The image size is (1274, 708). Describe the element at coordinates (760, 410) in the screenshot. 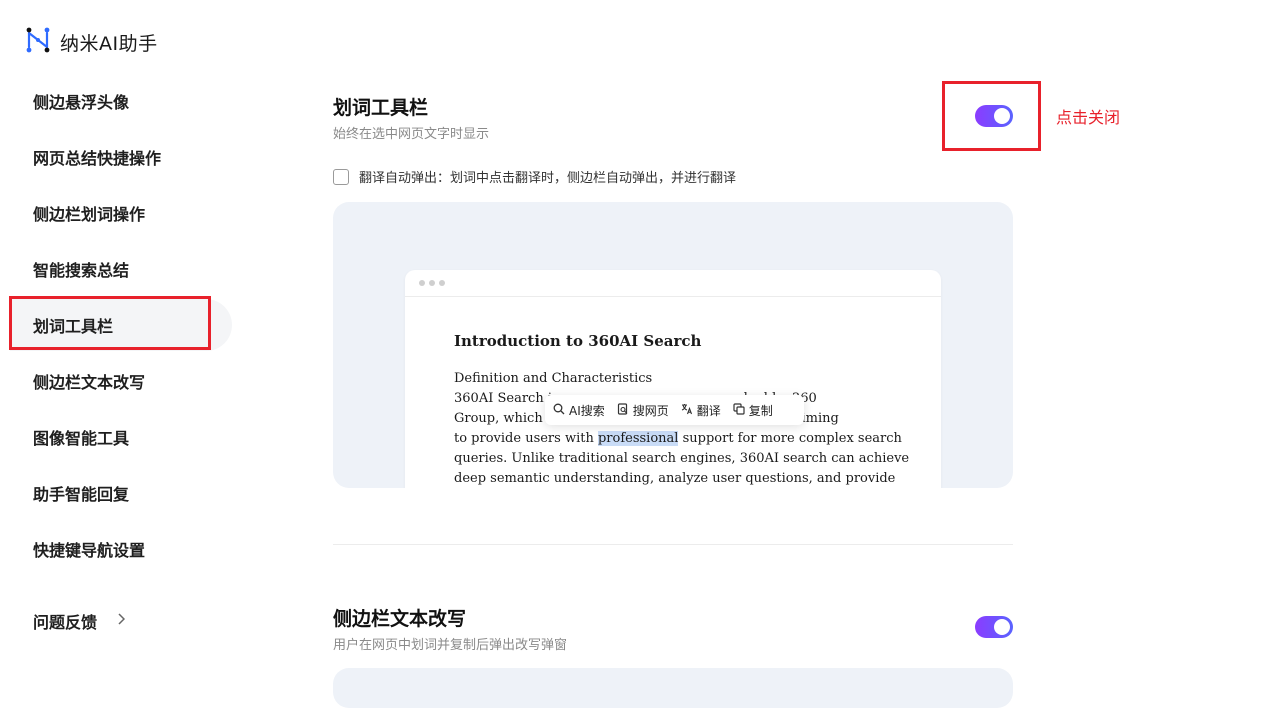

I see `popup-label: 复制` at that location.